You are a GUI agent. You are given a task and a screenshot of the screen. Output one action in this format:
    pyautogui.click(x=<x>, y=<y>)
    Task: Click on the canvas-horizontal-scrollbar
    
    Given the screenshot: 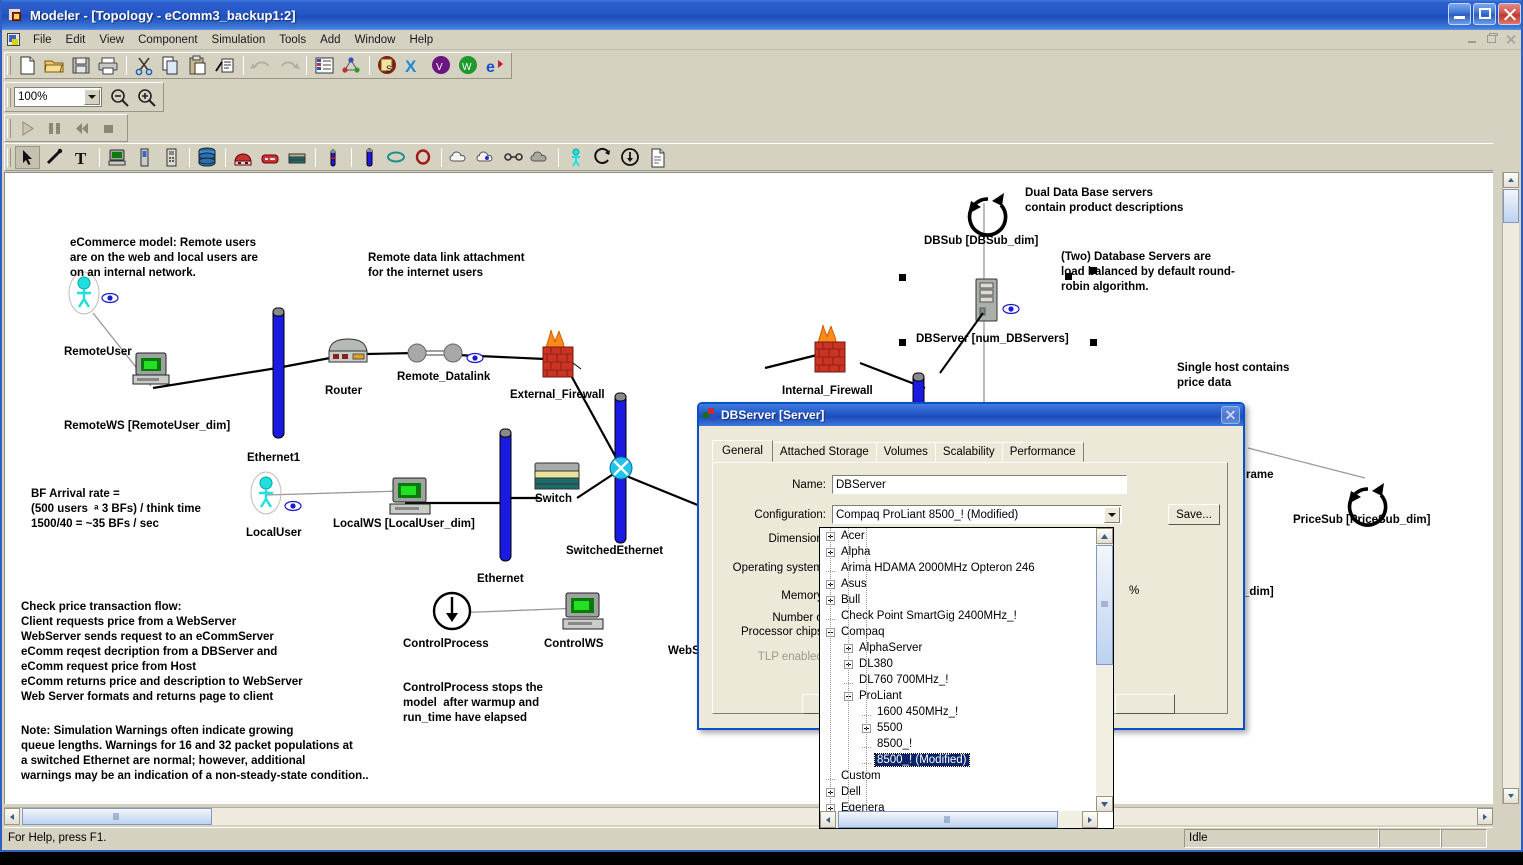 What is the action you would take?
    pyautogui.click(x=748, y=816)
    